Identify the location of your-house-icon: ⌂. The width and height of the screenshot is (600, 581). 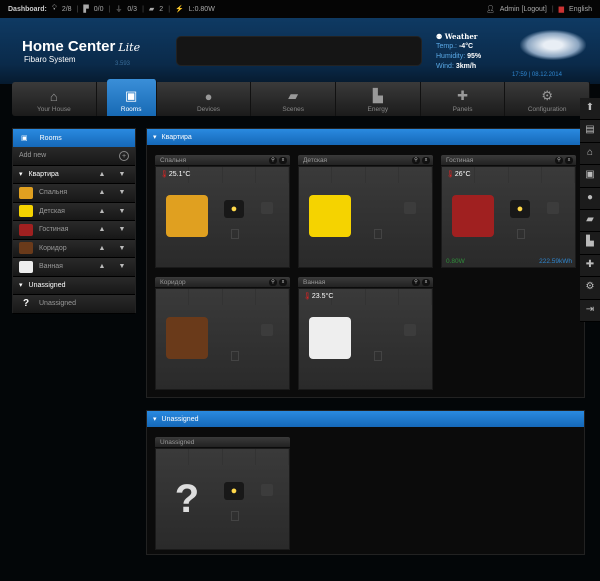
(53, 96).